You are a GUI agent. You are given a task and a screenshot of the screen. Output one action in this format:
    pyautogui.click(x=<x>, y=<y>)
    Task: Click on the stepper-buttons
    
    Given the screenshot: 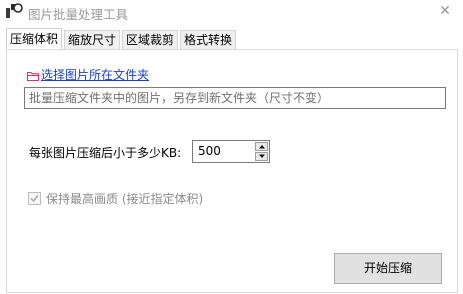 What is the action you would take?
    pyautogui.click(x=261, y=151)
    